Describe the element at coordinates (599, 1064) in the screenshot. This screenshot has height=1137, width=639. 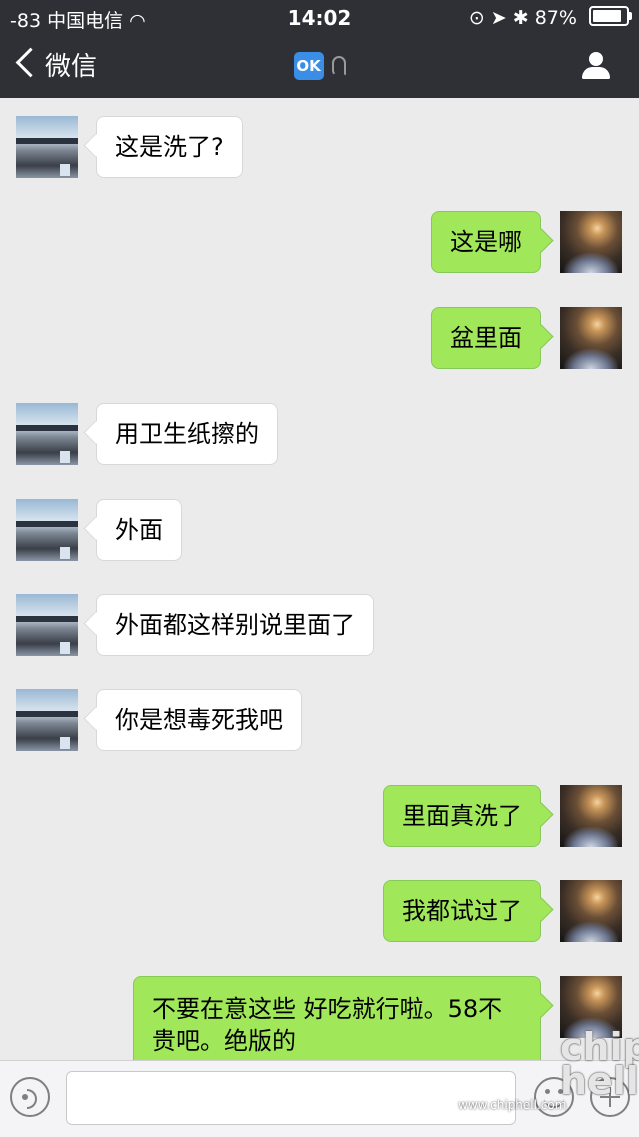
I see `watermark-logo: chip hell` at that location.